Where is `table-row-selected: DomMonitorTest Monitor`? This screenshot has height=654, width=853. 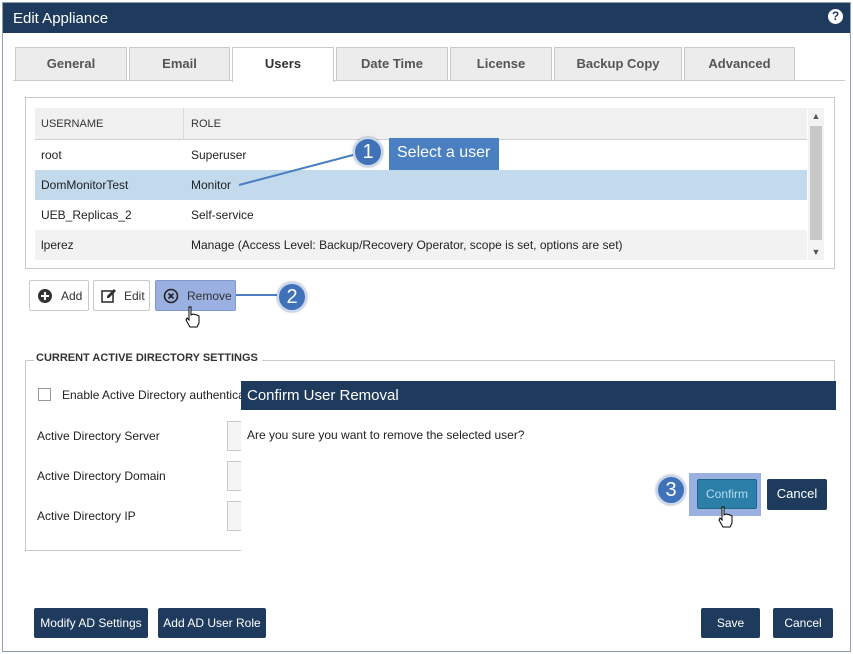 table-row-selected: DomMonitorTest Monitor is located at coordinates (421, 185).